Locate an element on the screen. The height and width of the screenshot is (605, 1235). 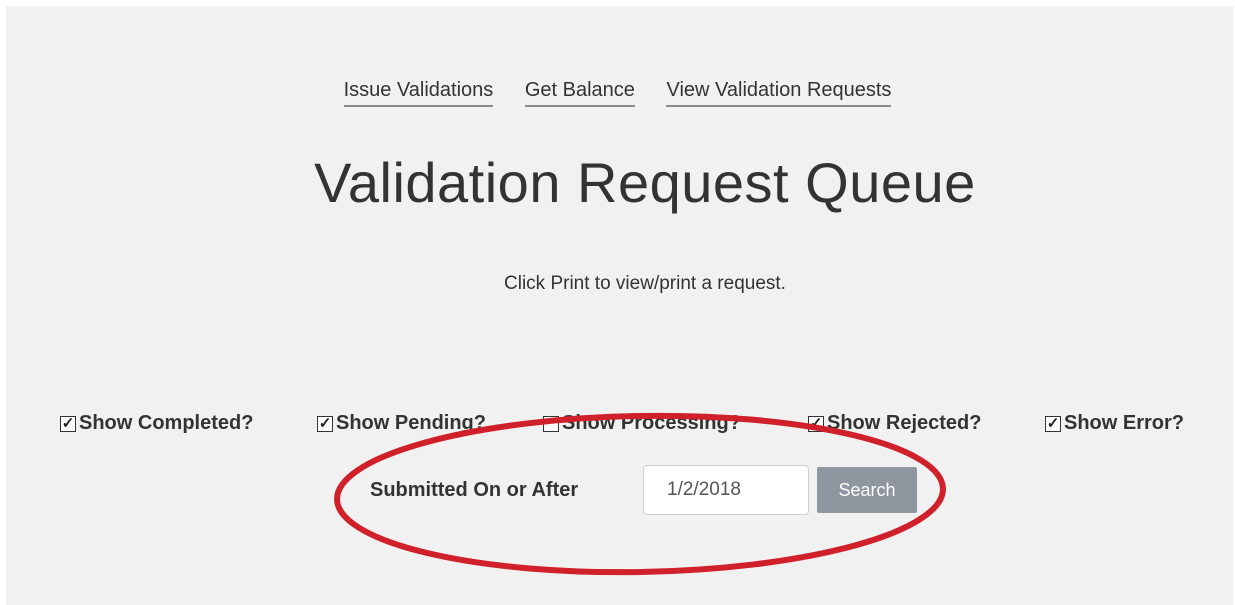
filter-show-rejected: ✓ Show Rejected? is located at coordinates (894, 423).